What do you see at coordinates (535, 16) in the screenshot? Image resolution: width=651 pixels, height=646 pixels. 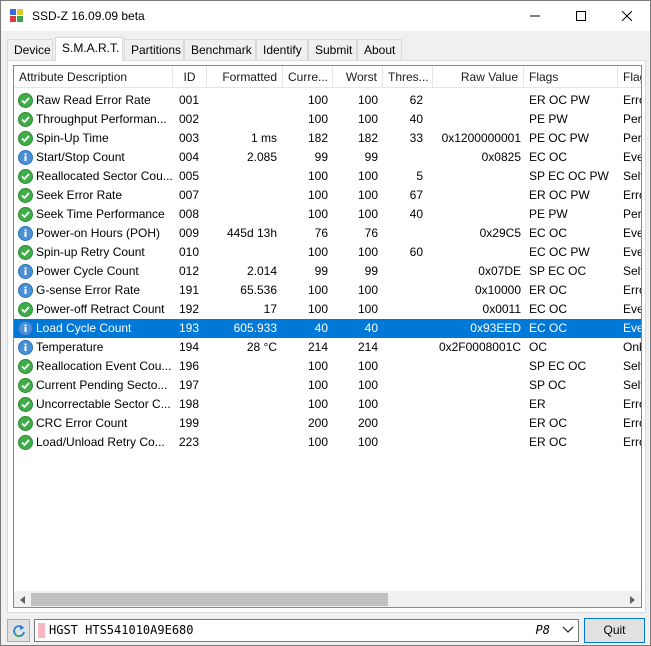 I see `minimize-button` at bounding box center [535, 16].